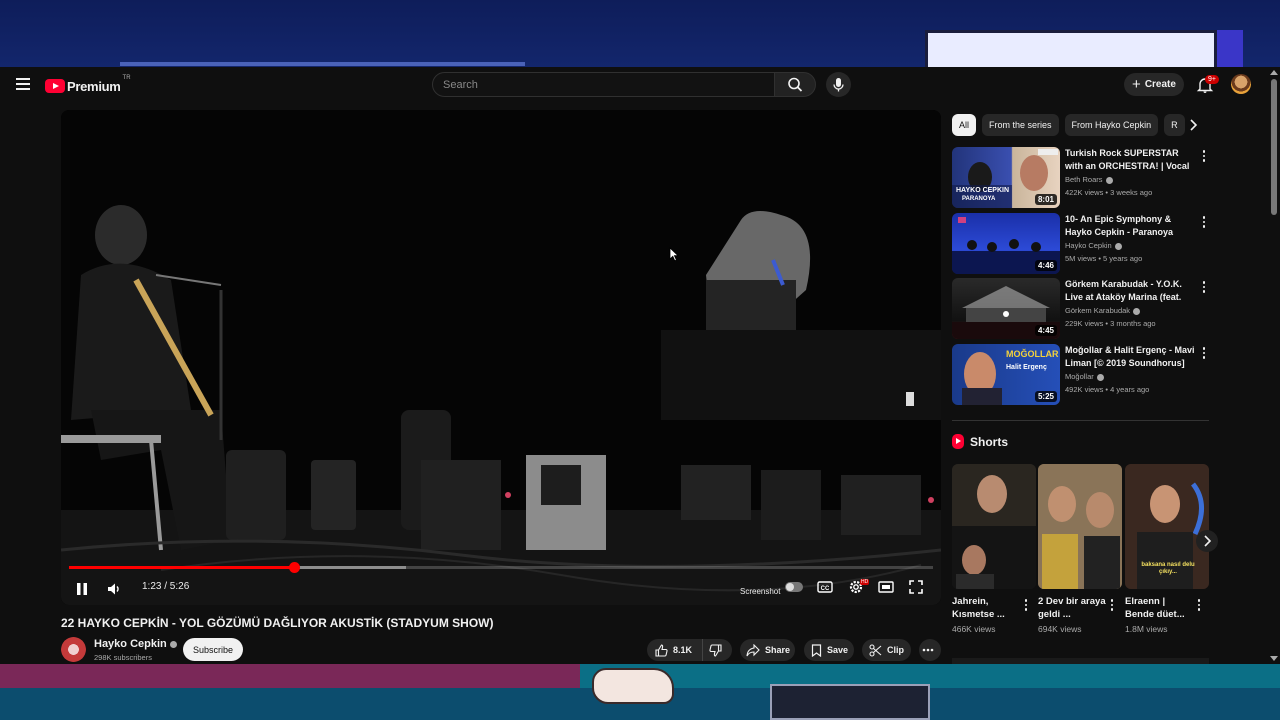 The height and width of the screenshot is (720, 1280). Describe the element at coordinates (1006, 374) in the screenshot. I see `video-thumbnail: MOĞOLLAR Halit Ergenç 5:25` at that location.